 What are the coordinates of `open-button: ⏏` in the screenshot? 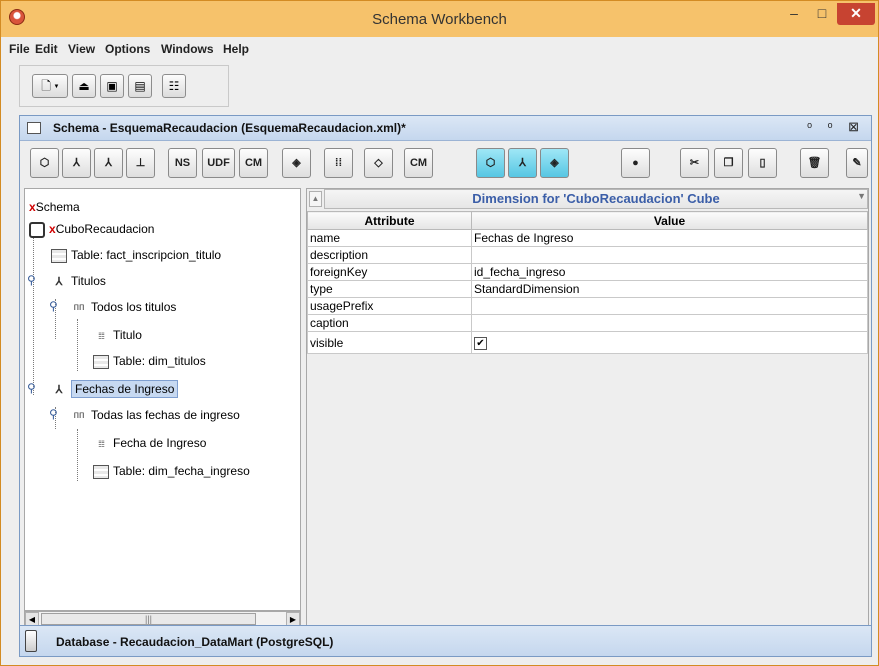 It's located at (84, 86).